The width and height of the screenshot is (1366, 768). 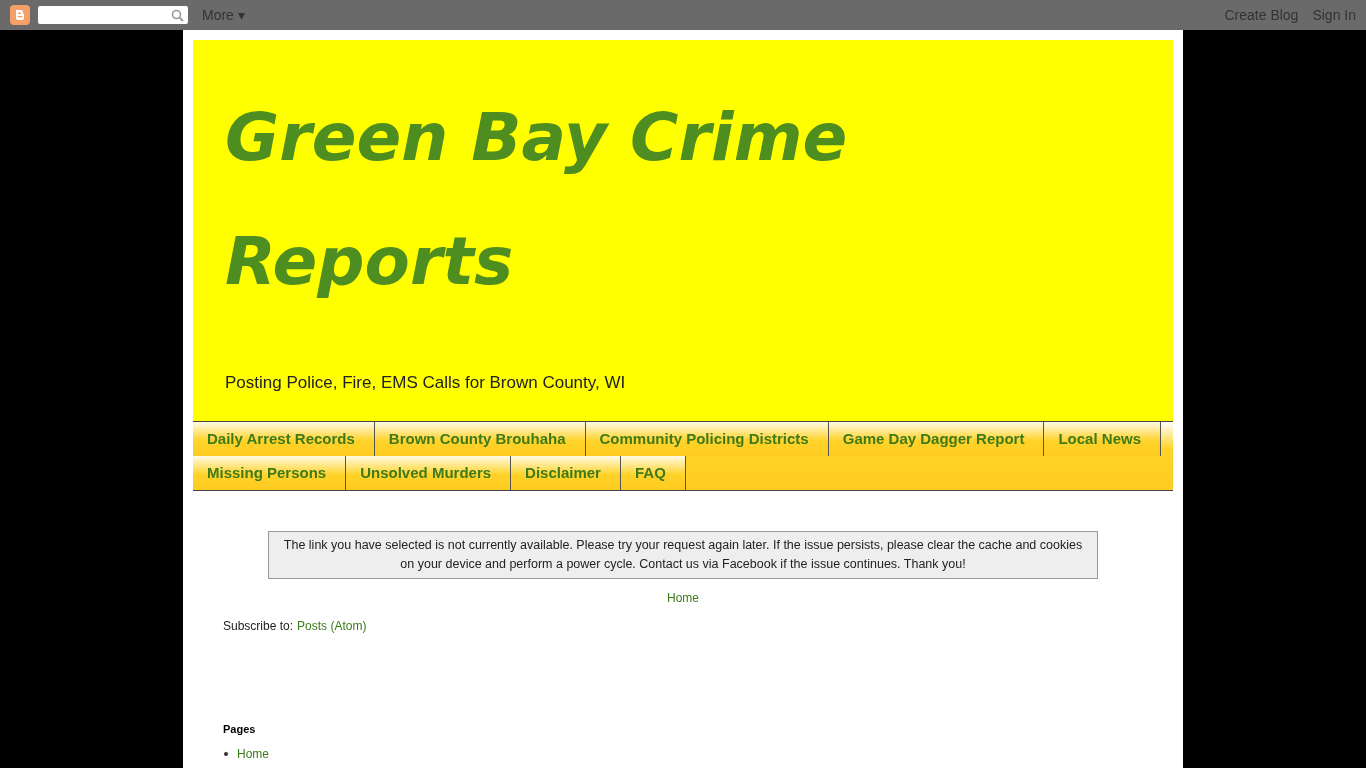 What do you see at coordinates (480, 439) in the screenshot?
I see `nav-tab: Brown County Brouhaha` at bounding box center [480, 439].